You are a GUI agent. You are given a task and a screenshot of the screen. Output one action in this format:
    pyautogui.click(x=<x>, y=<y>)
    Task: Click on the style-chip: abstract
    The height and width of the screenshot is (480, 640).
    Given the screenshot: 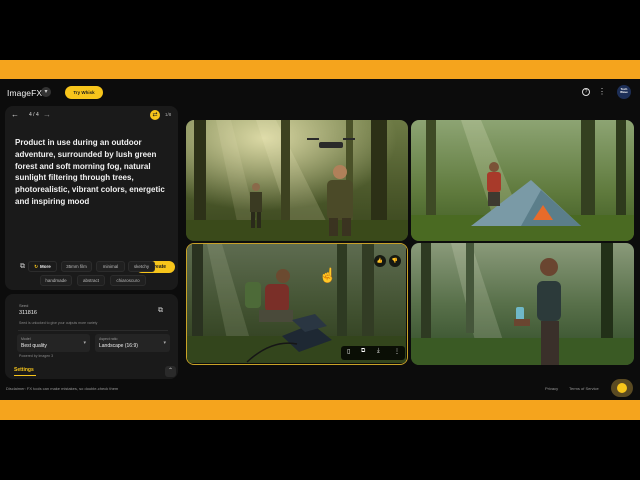 What is the action you would take?
    pyautogui.click(x=91, y=280)
    